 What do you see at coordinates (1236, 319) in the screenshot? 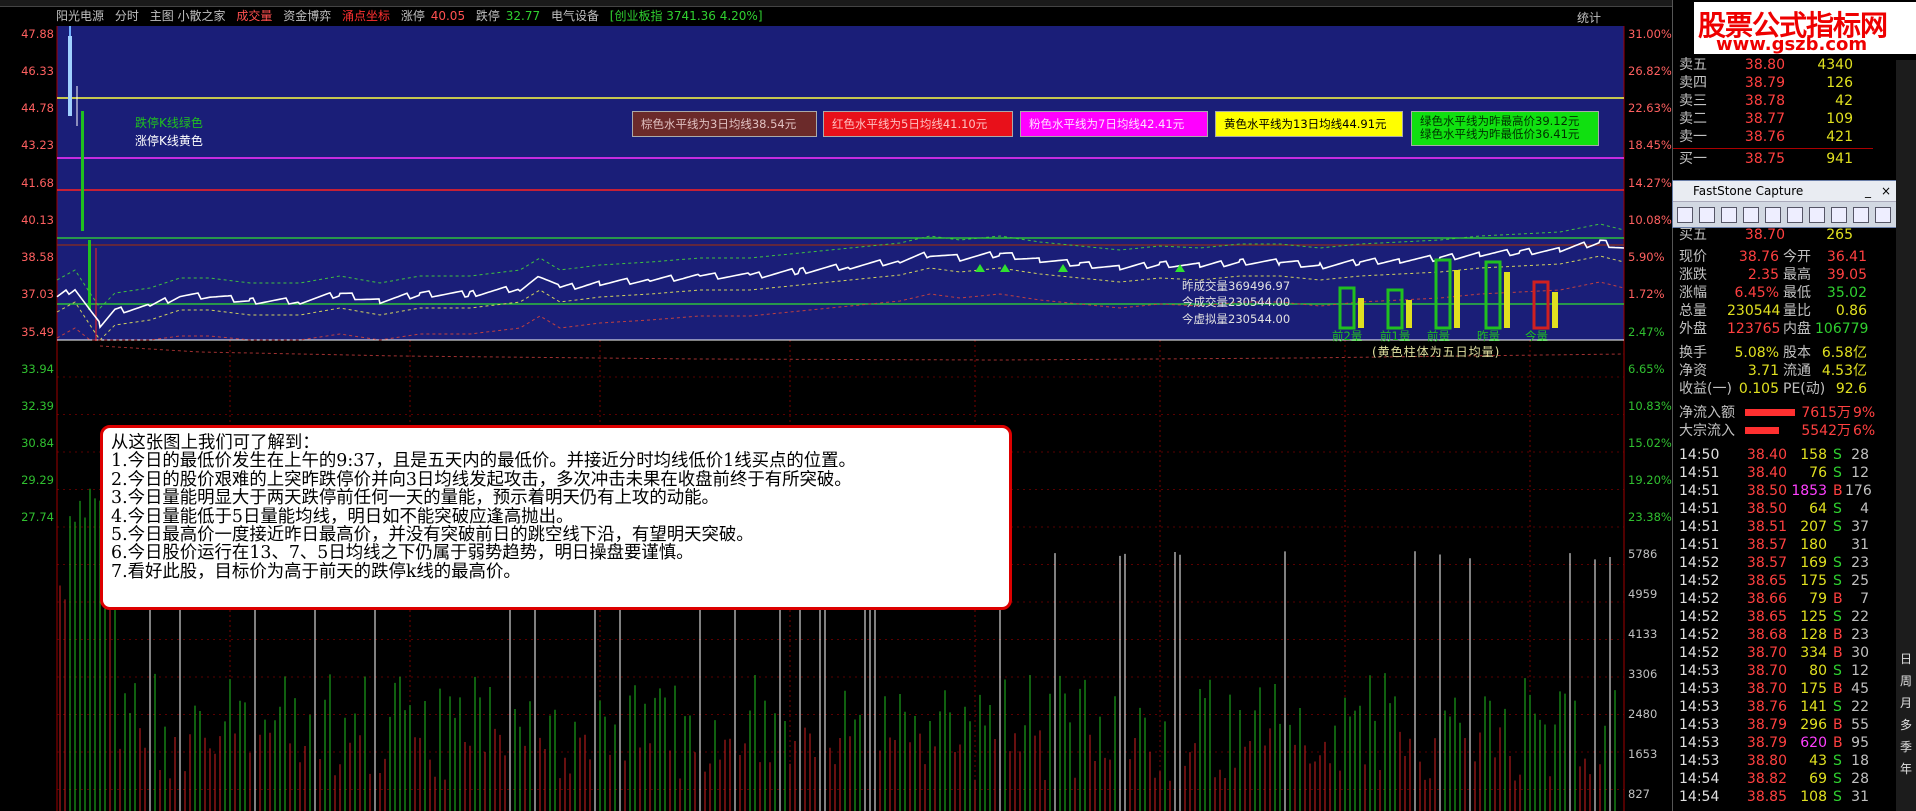
I see `today-virtual-volume: 今虚拟量230544.00` at bounding box center [1236, 319].